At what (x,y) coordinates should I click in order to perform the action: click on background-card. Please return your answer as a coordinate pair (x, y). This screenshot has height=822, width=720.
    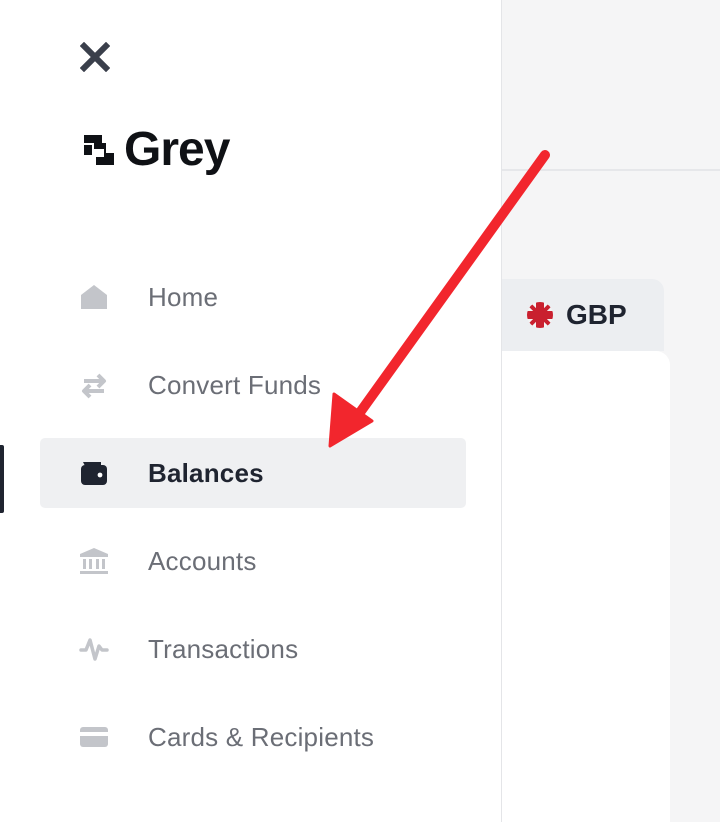
    Looking at the image, I should click on (586, 586).